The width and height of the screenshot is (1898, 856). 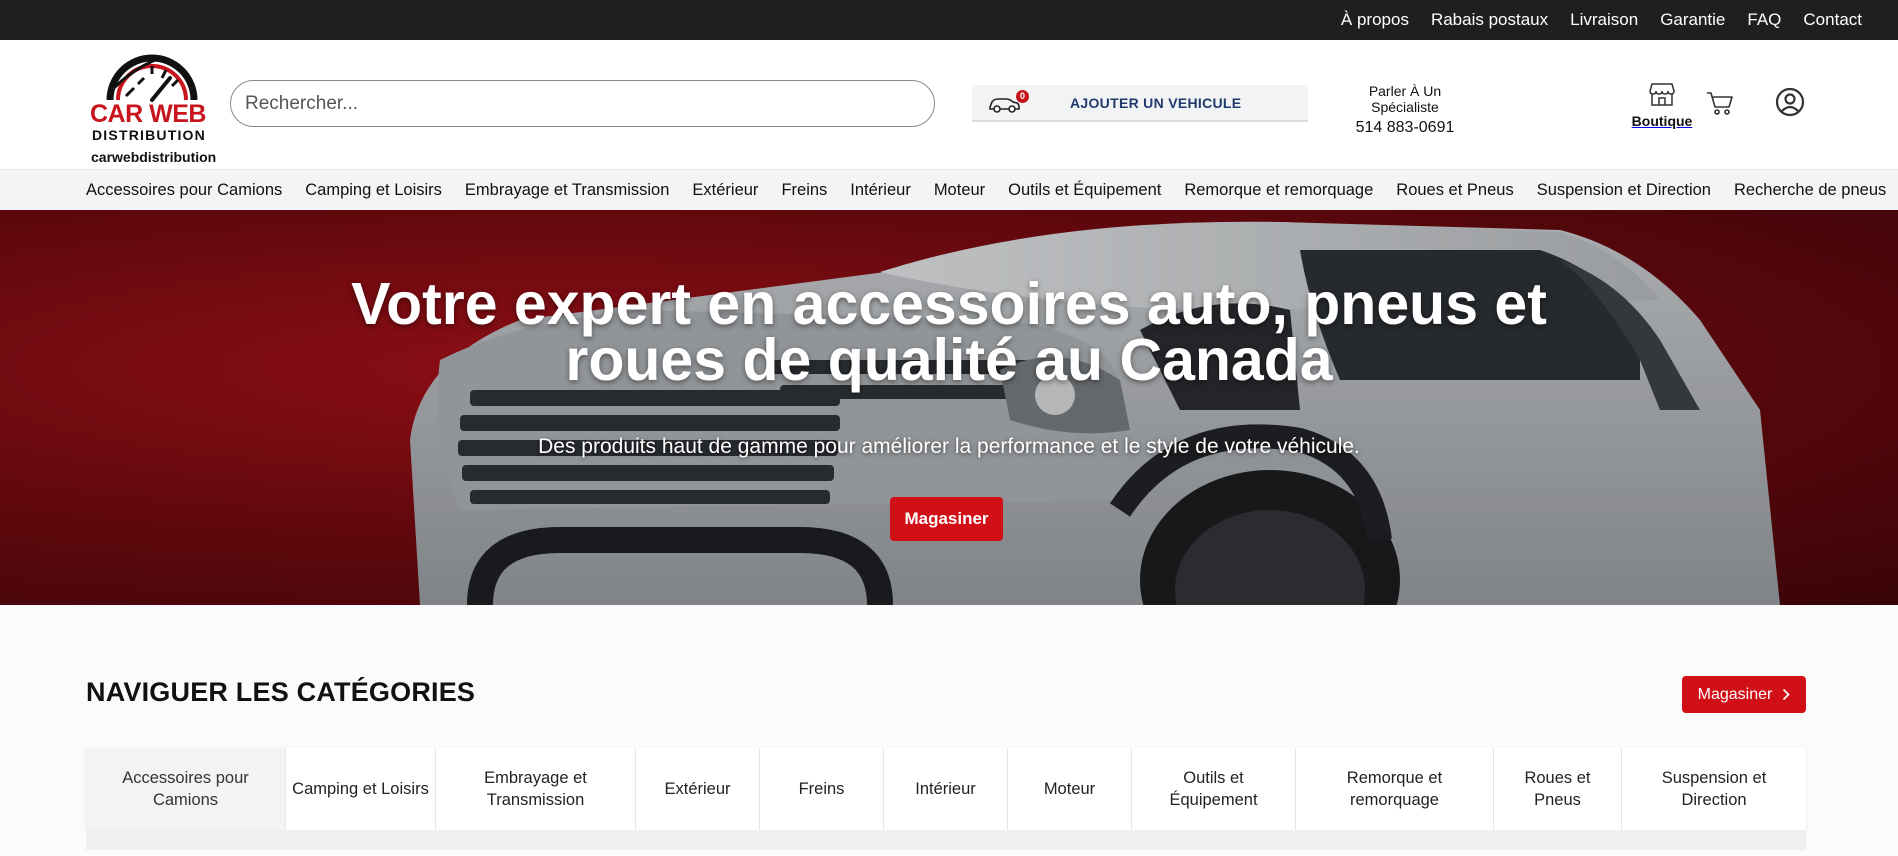 What do you see at coordinates (1489, 19) in the screenshot?
I see `link-rabais-postaux: Rabais postaux` at bounding box center [1489, 19].